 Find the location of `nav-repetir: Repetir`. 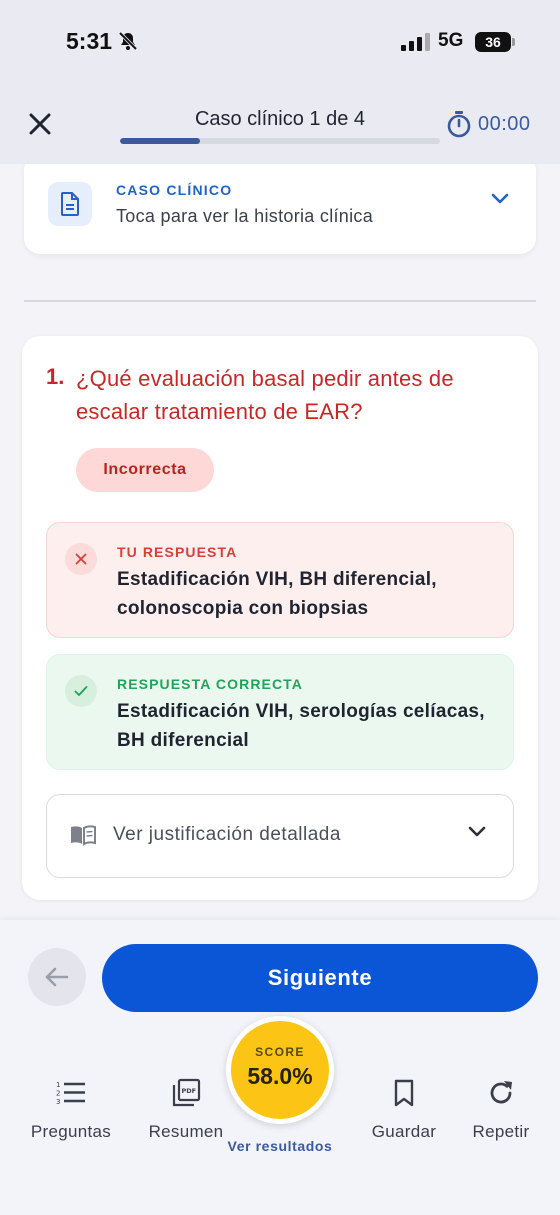

nav-repetir: Repetir is located at coordinates (501, 1110).